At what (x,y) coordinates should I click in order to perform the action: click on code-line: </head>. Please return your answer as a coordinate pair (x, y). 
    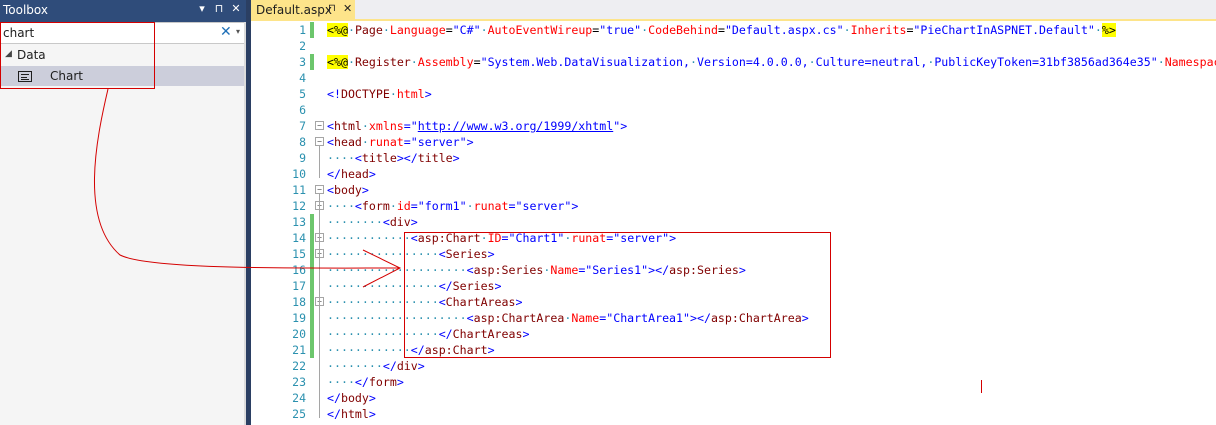
    Looking at the image, I should click on (351, 174).